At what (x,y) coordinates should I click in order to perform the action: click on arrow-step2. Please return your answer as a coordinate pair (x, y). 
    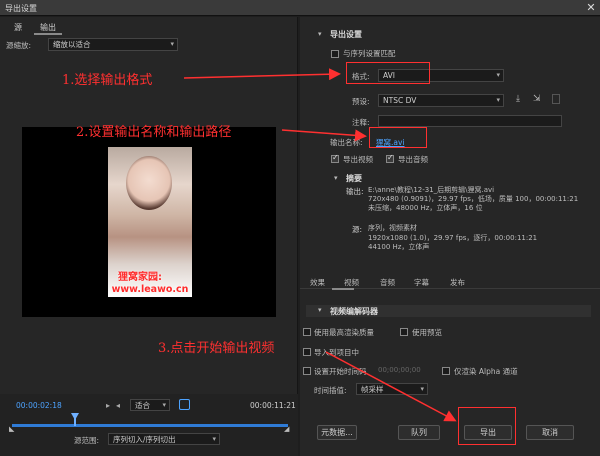
    Looking at the image, I should click on (324, 135).